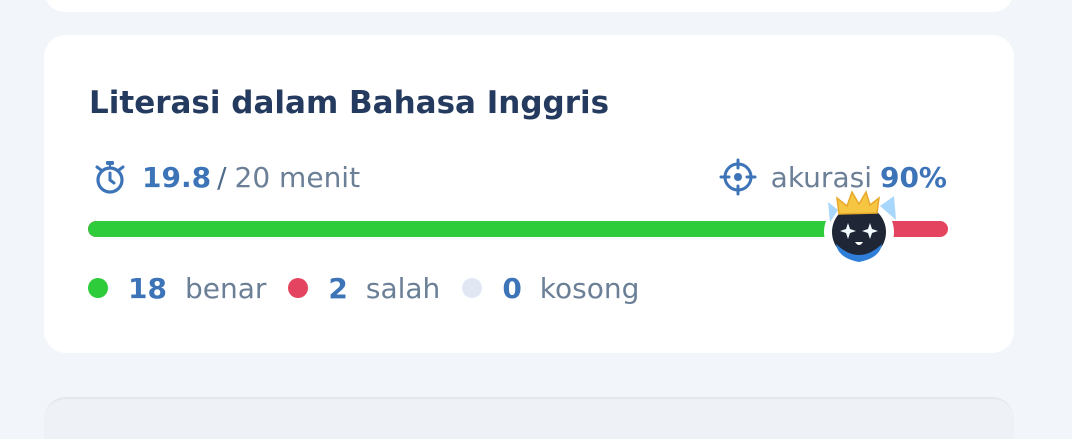  What do you see at coordinates (297, 177) in the screenshot?
I see `time-total-label: 20 menit` at bounding box center [297, 177].